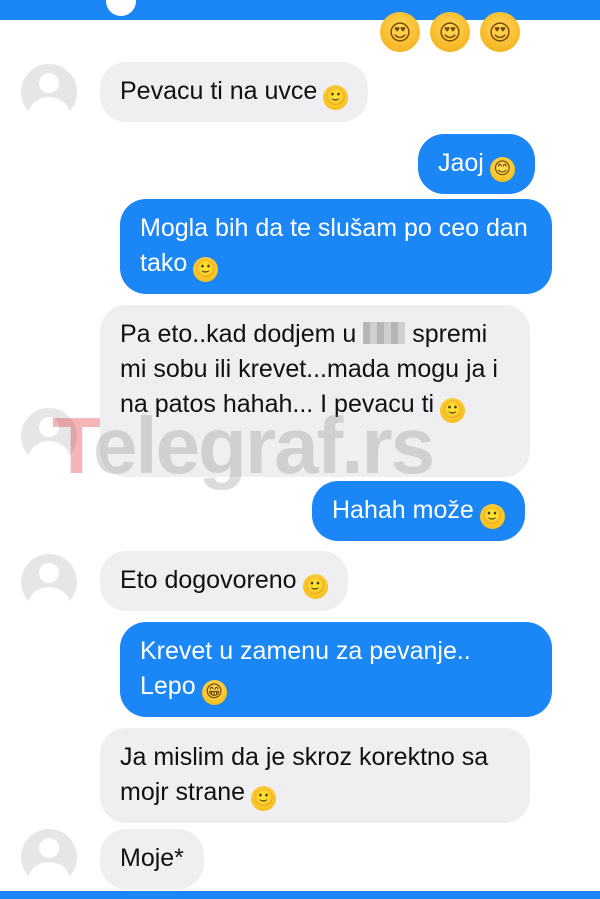  I want to click on message-text: Pevacu ti na uvce, so click(219, 91).